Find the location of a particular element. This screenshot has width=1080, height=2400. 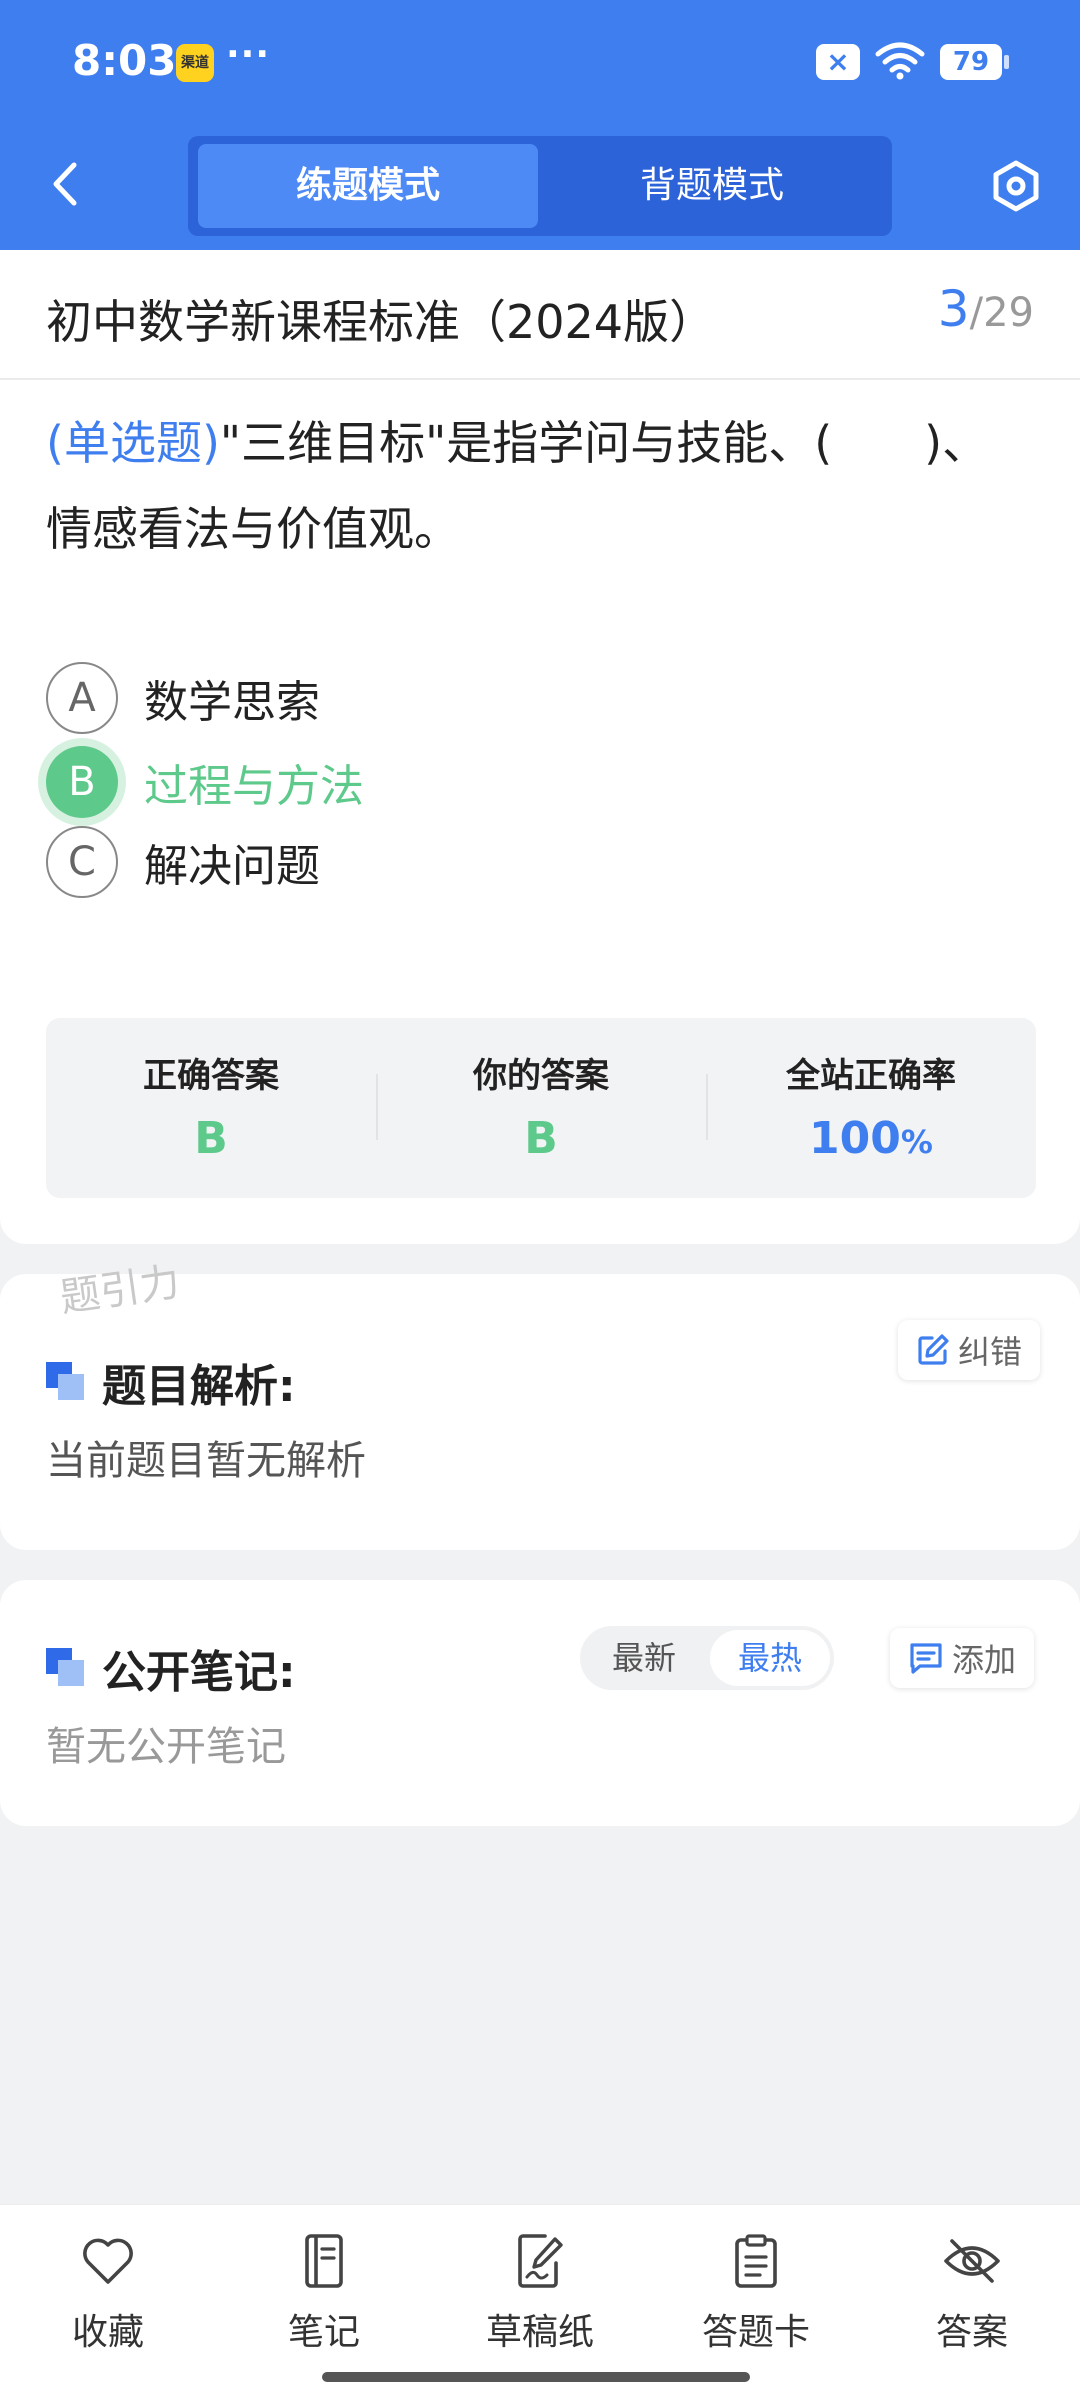

option-text: 过程与方法 is located at coordinates (254, 786).